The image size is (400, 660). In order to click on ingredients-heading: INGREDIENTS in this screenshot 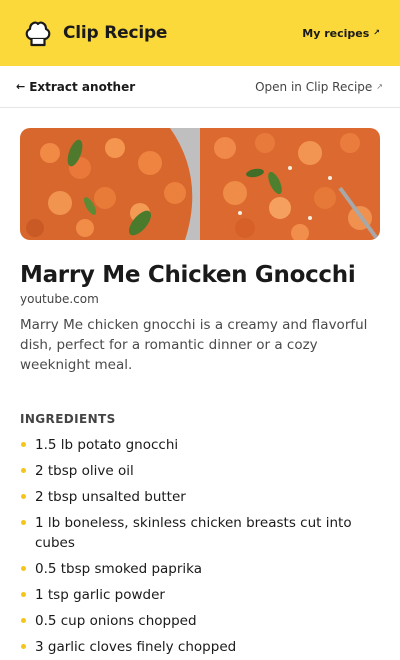, I will do `click(68, 419)`.